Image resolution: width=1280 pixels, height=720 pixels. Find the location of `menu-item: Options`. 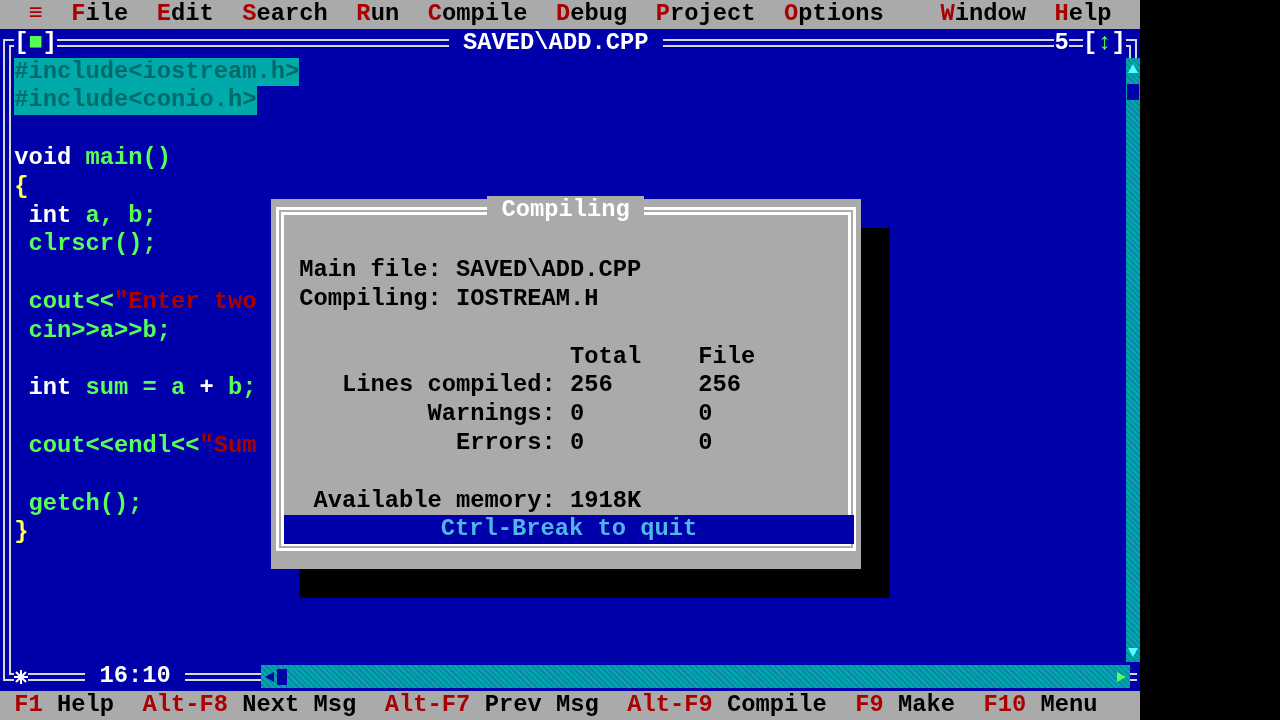

menu-item: Options is located at coordinates (833, 14).